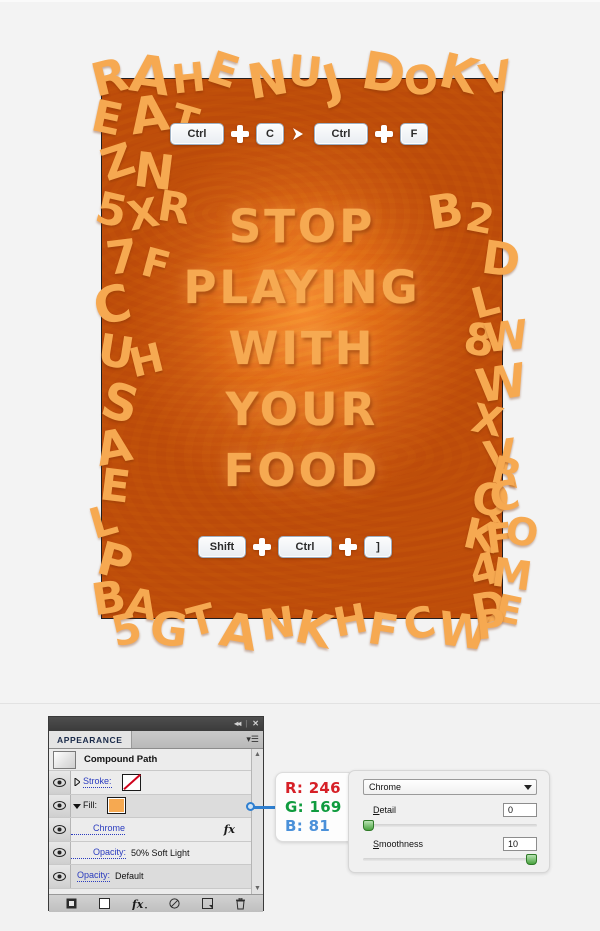 Image resolution: width=600 pixels, height=931 pixels. What do you see at coordinates (90, 805) in the screenshot?
I see `fill-label: Fill:` at bounding box center [90, 805].